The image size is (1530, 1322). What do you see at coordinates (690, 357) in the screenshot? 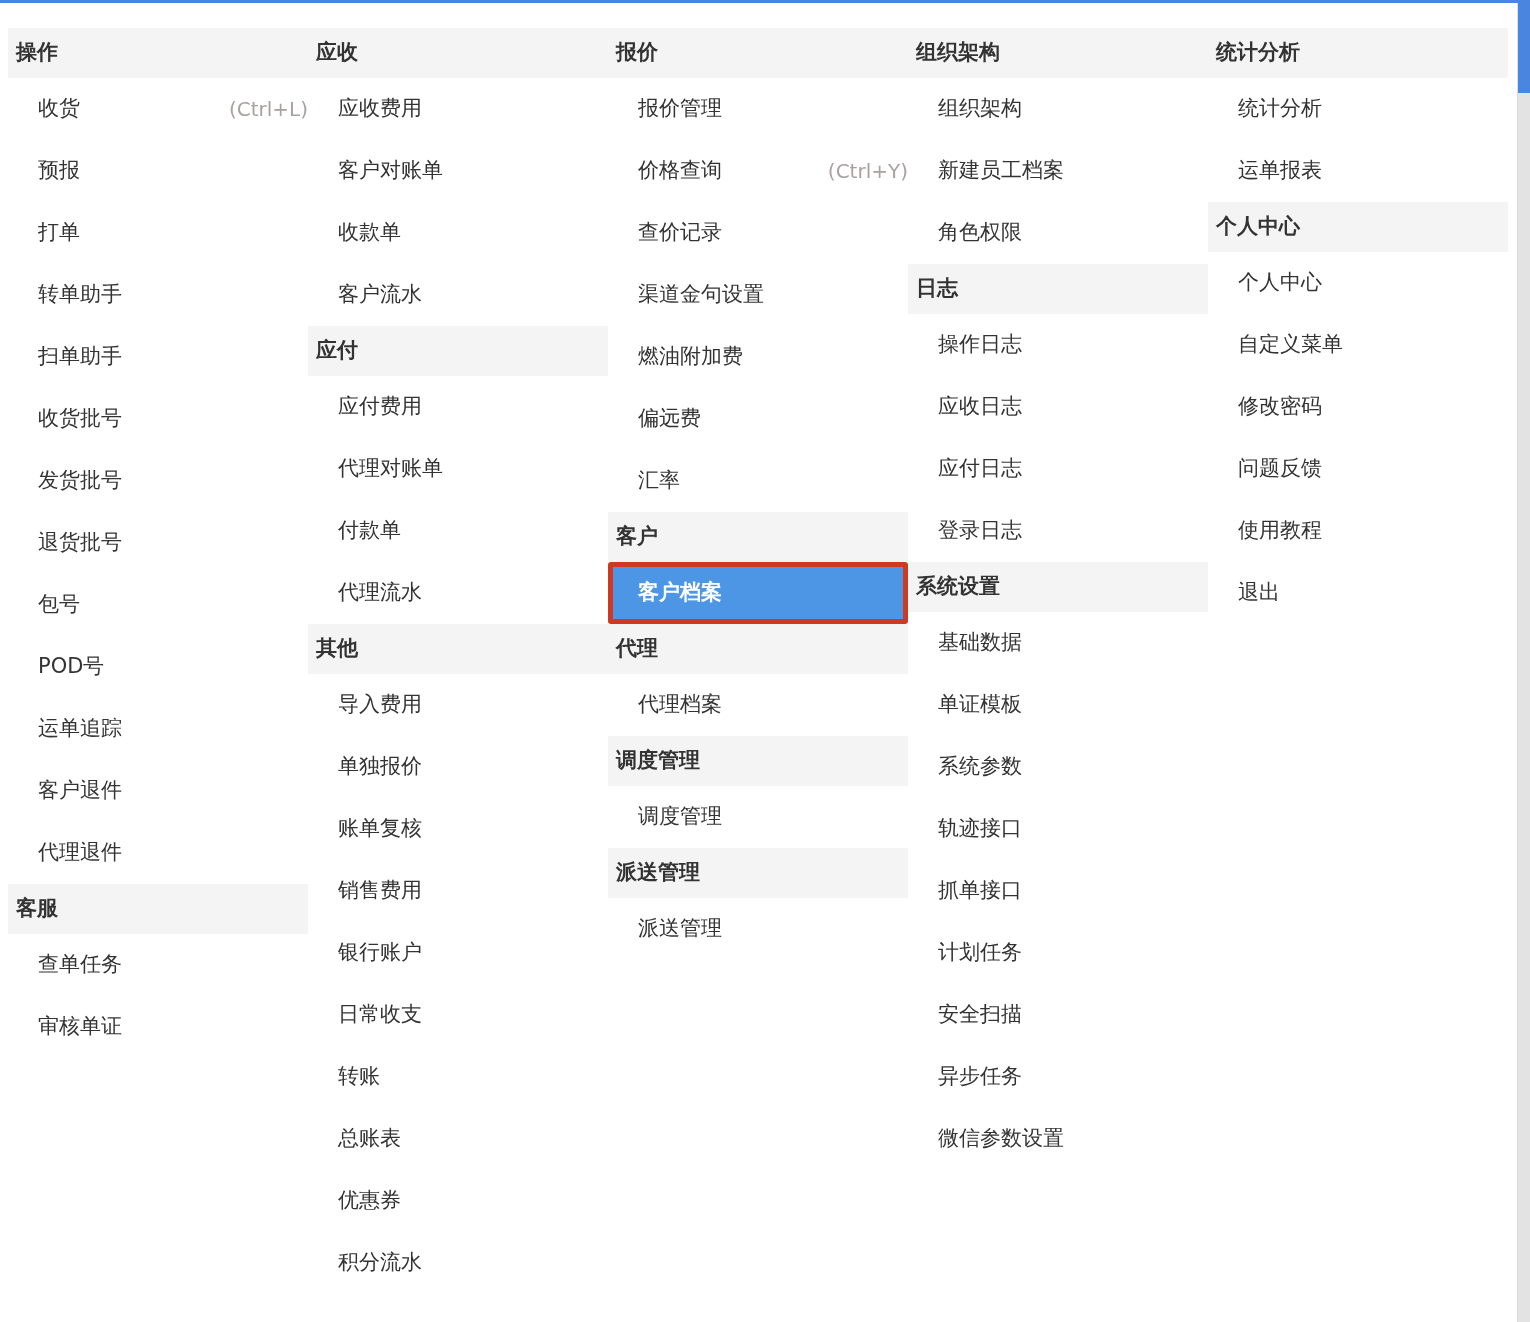
I see `menu-item-label: 燃油附加费` at bounding box center [690, 357].